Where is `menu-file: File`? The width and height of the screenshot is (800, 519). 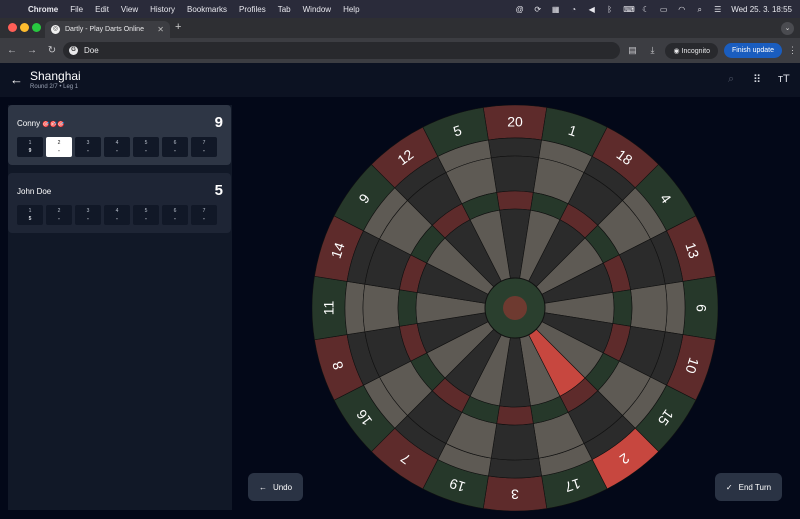
menu-file: File is located at coordinates (76, 9).